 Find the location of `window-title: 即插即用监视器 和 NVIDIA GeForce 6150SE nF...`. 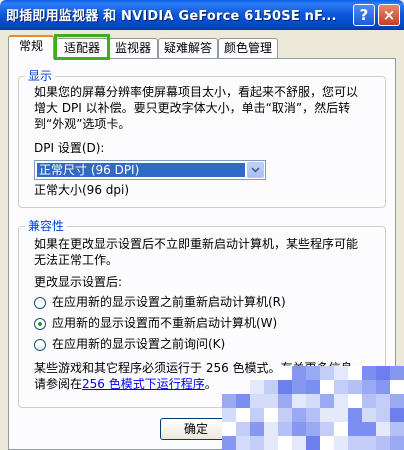

window-title: 即插即用监视器 和 NVIDIA GeForce 6150SE nF... is located at coordinates (171, 16).